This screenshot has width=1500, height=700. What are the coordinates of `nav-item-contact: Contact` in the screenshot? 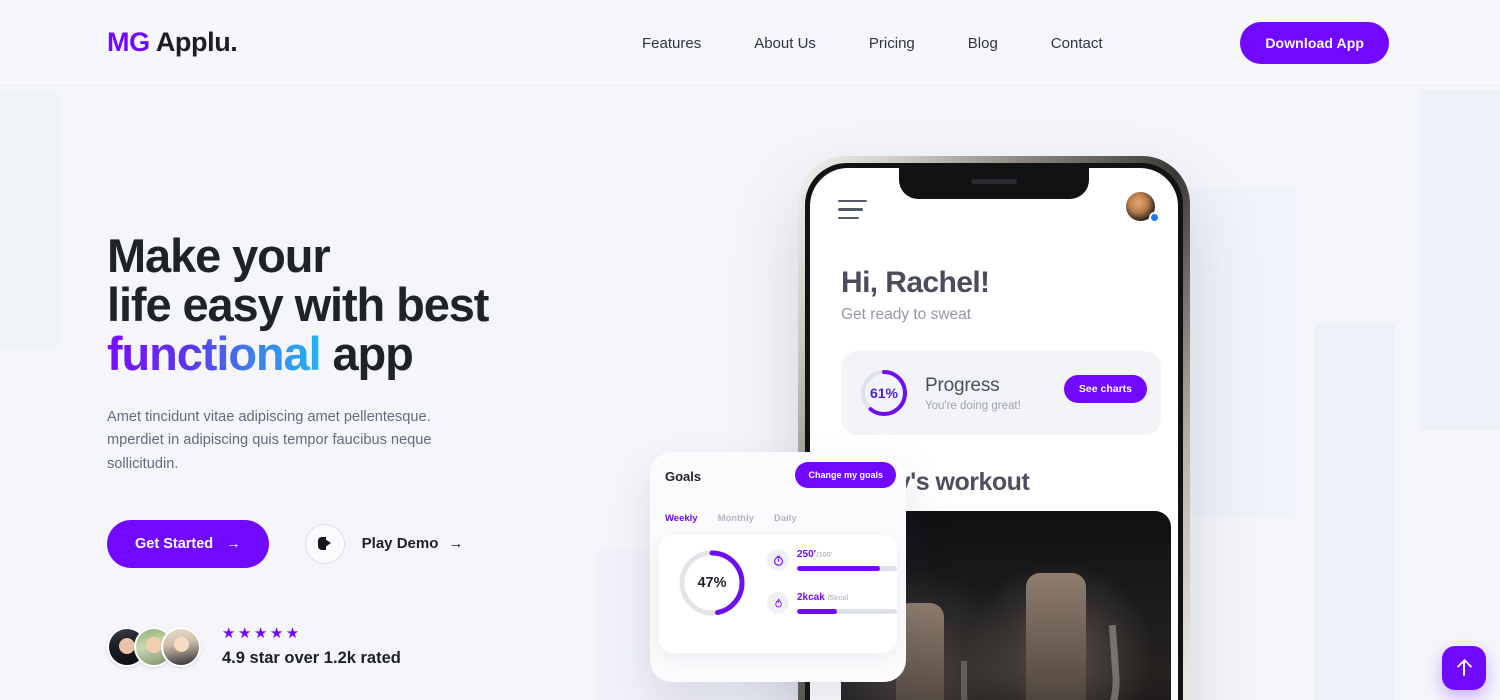 It's located at (1077, 43).